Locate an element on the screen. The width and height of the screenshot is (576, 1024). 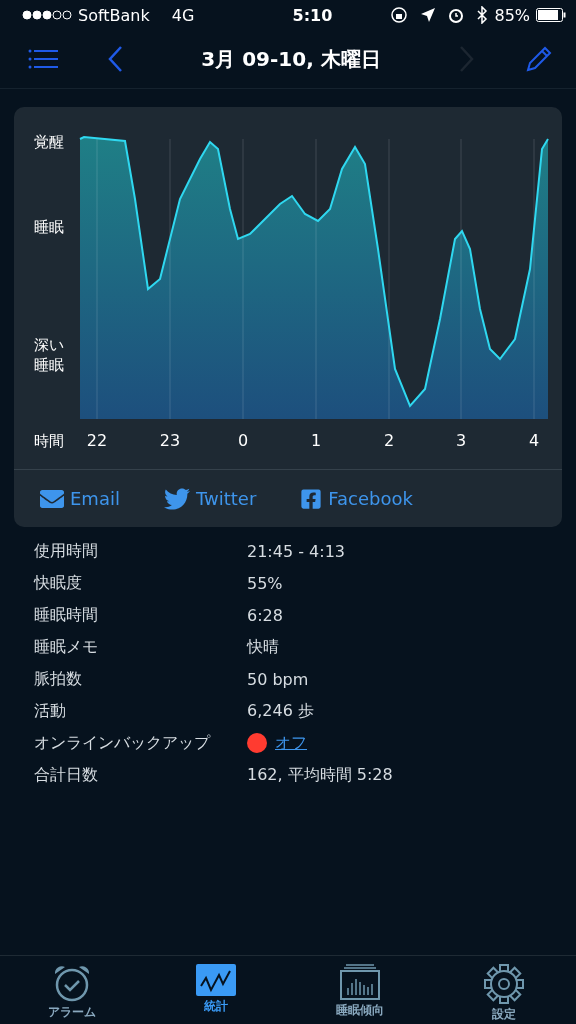
battery-icon is located at coordinates (551, 15).